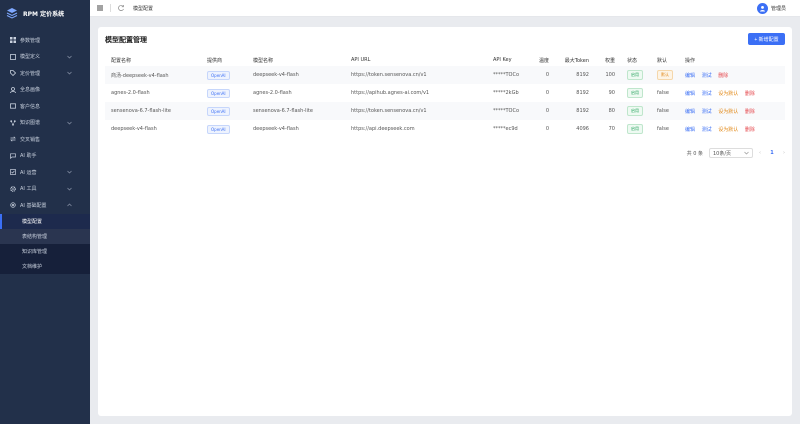 The image size is (800, 424). I want to click on config-name-cell: 商汤-deepseek-v4-flash, so click(153, 75).